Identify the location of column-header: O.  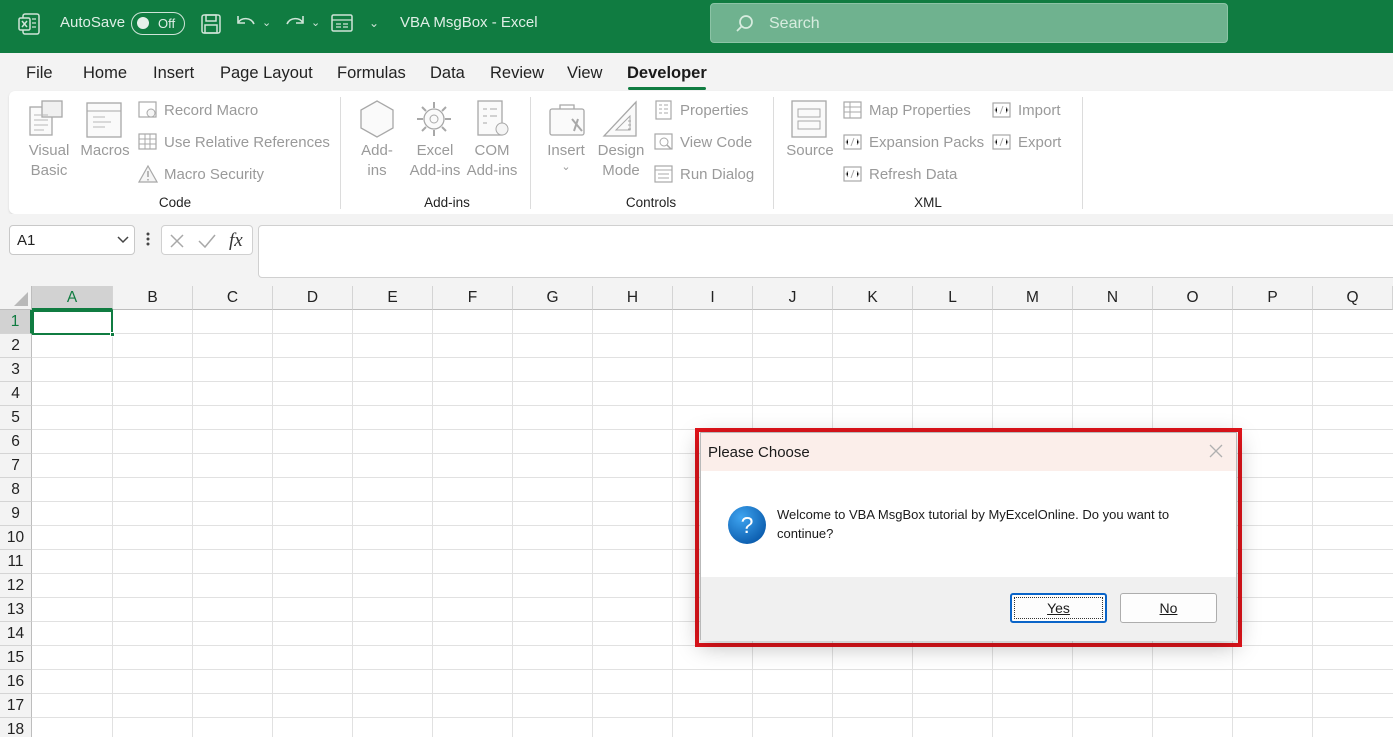
(1193, 298).